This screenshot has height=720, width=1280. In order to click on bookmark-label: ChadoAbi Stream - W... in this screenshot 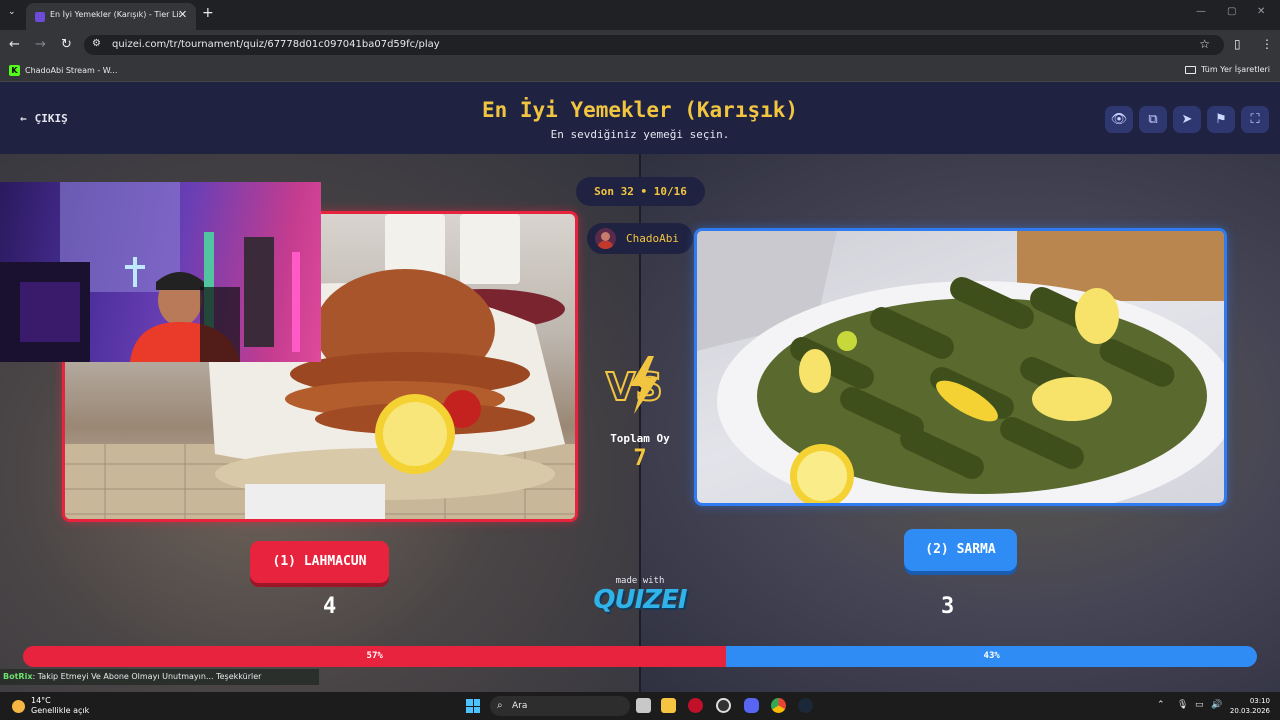, I will do `click(71, 70)`.